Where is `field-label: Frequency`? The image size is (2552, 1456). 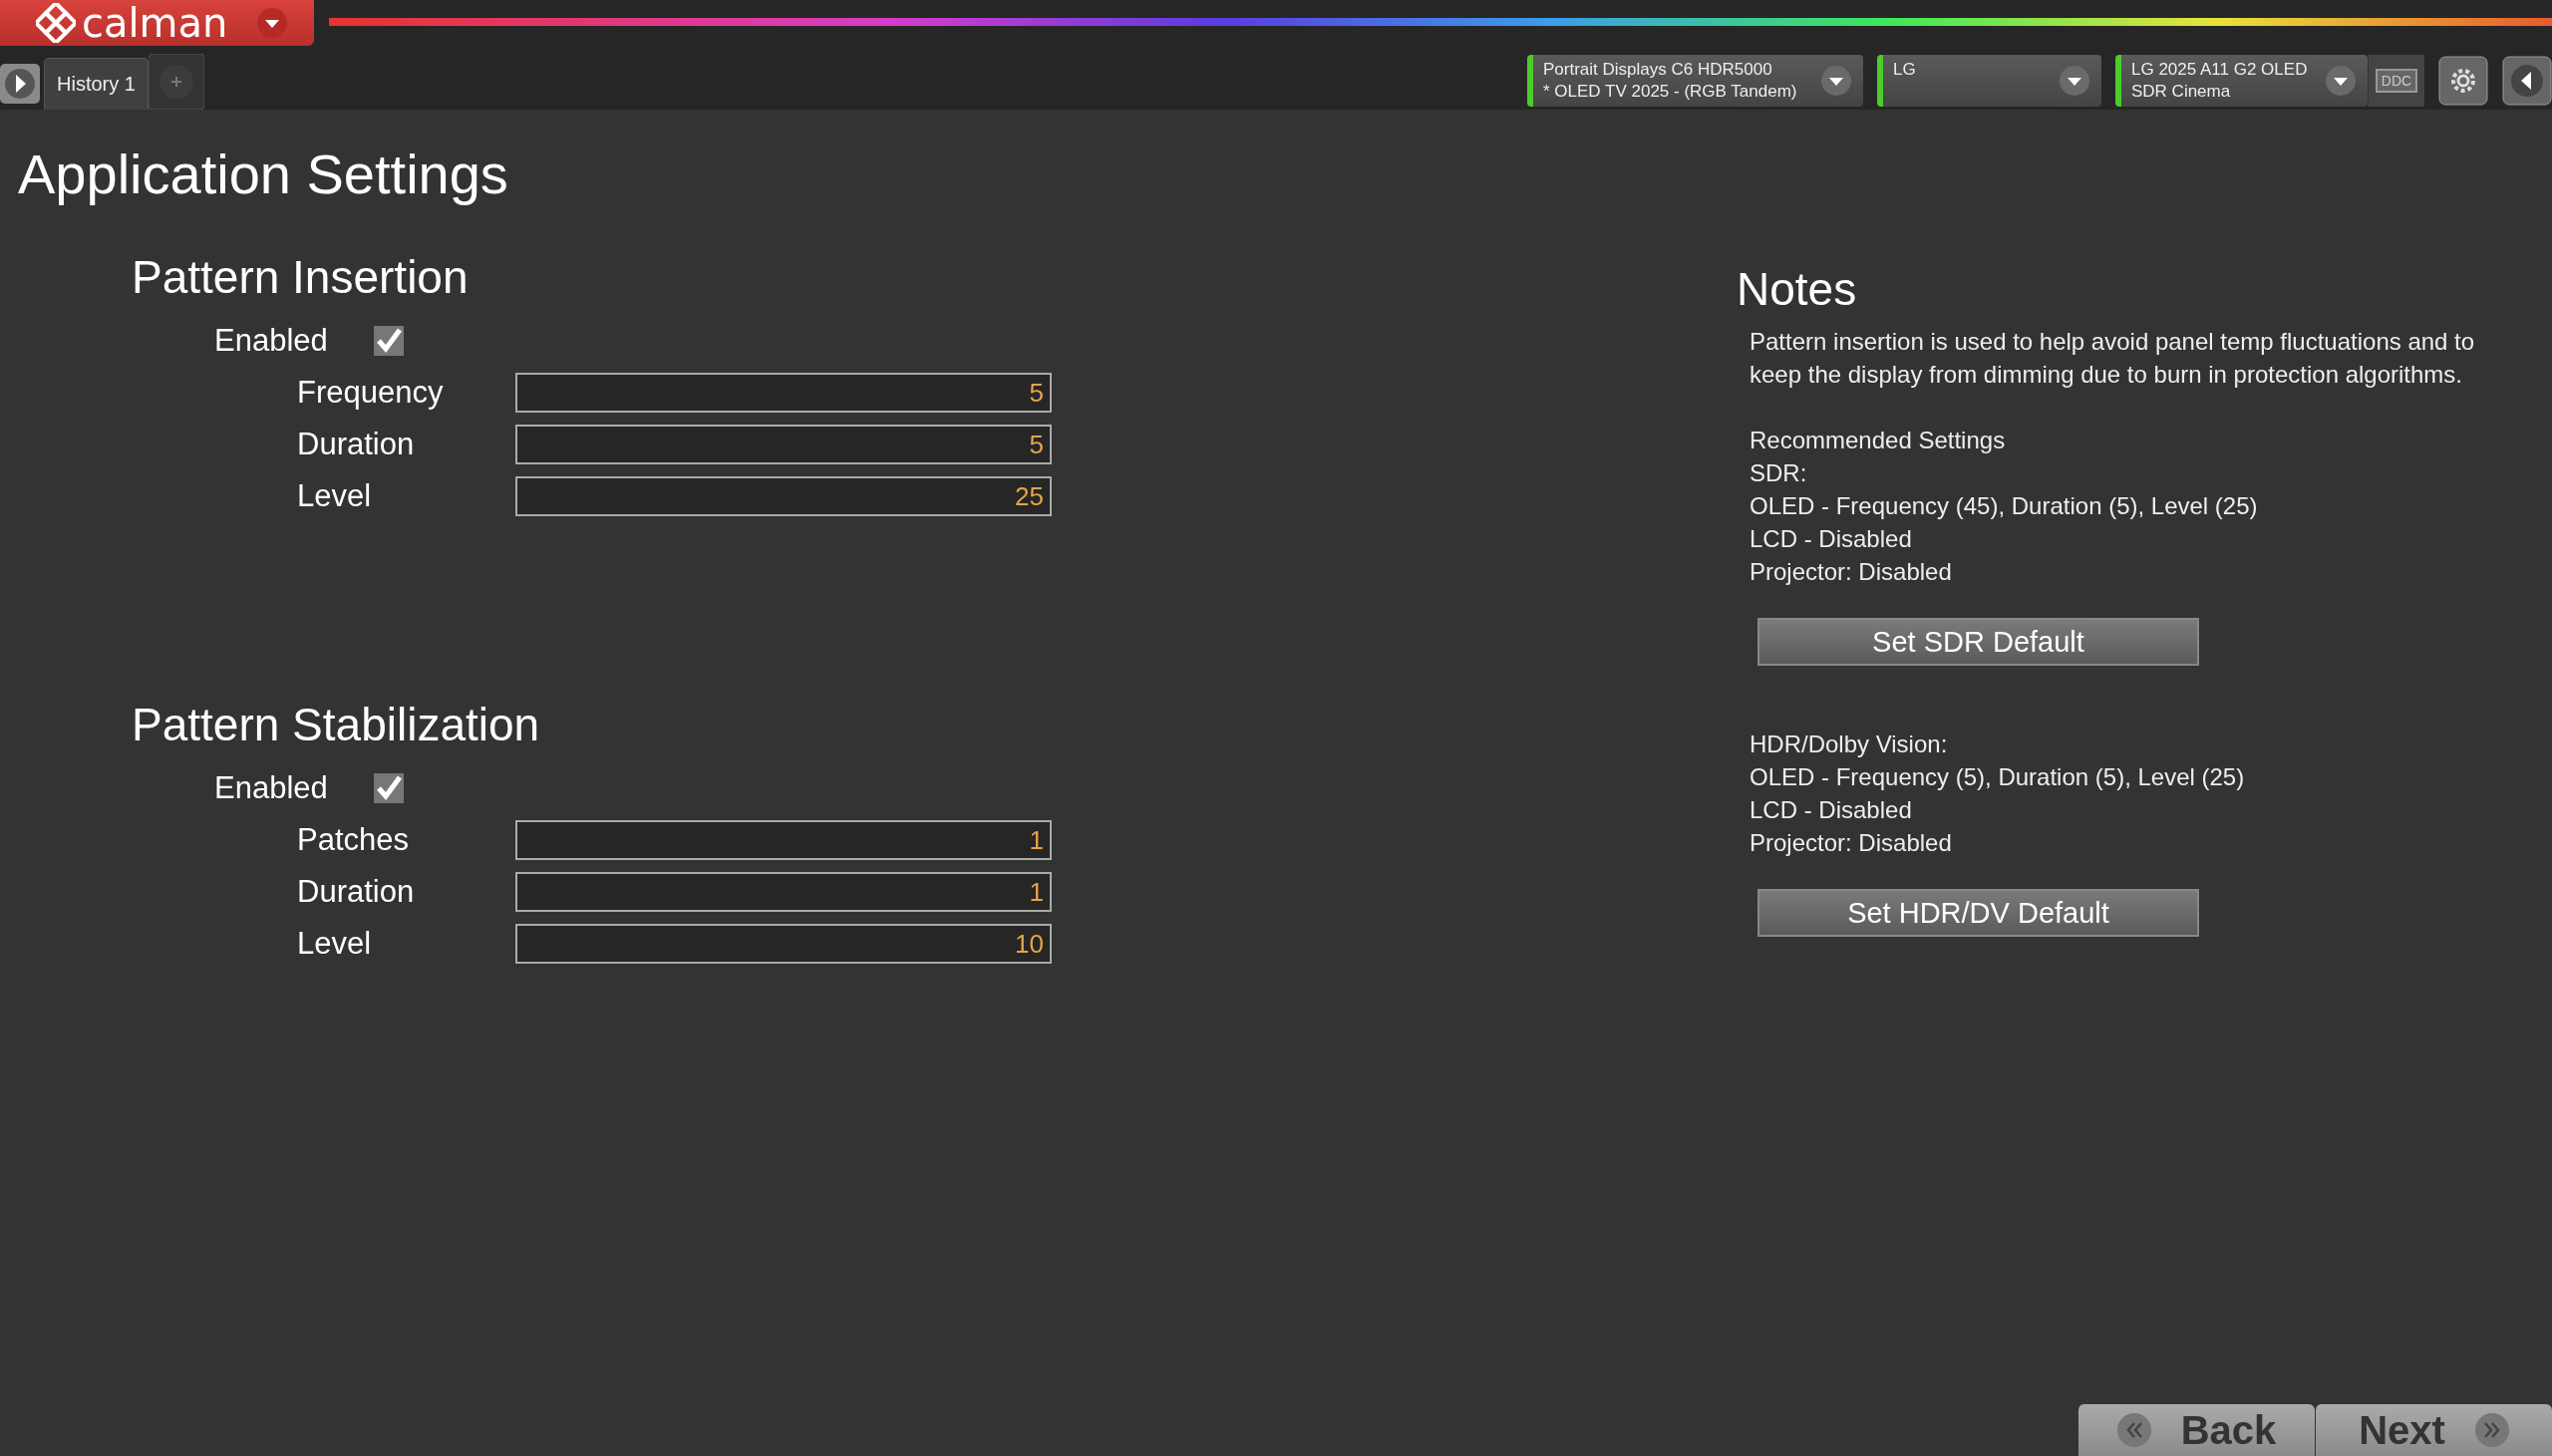 field-label: Frequency is located at coordinates (371, 393).